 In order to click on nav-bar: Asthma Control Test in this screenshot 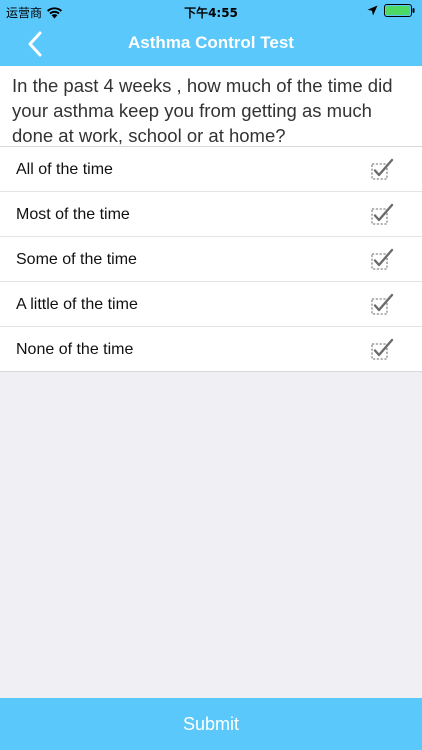, I will do `click(211, 44)`.